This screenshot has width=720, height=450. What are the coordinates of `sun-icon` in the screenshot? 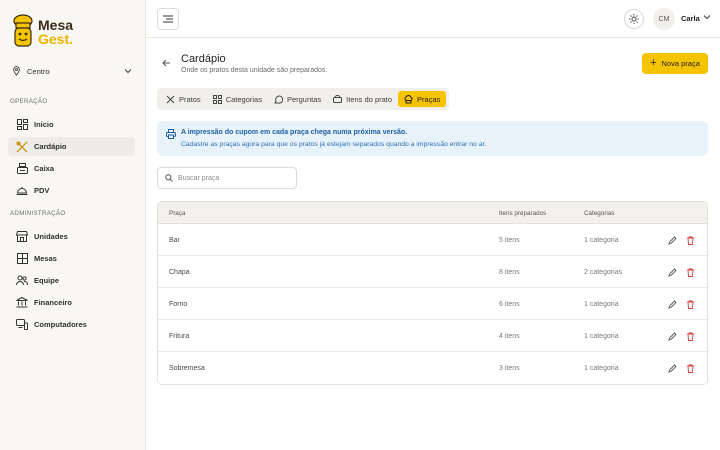 It's located at (634, 19).